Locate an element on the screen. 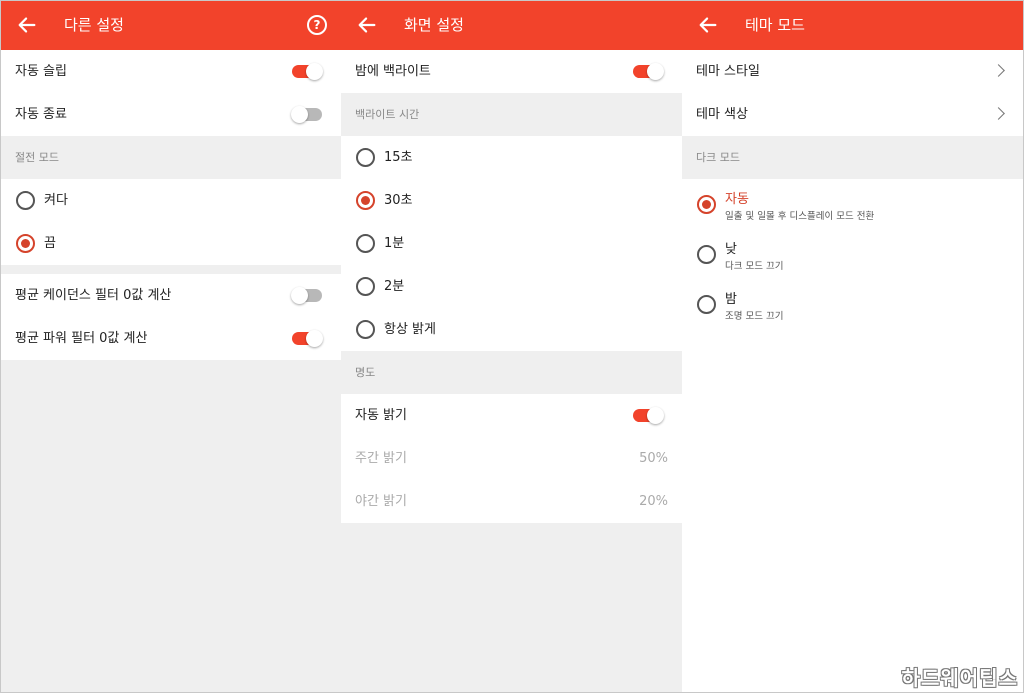 This screenshot has width=1024, height=693. power-filter-label: 평균 파워 필터 0값 계산 is located at coordinates (81, 338).